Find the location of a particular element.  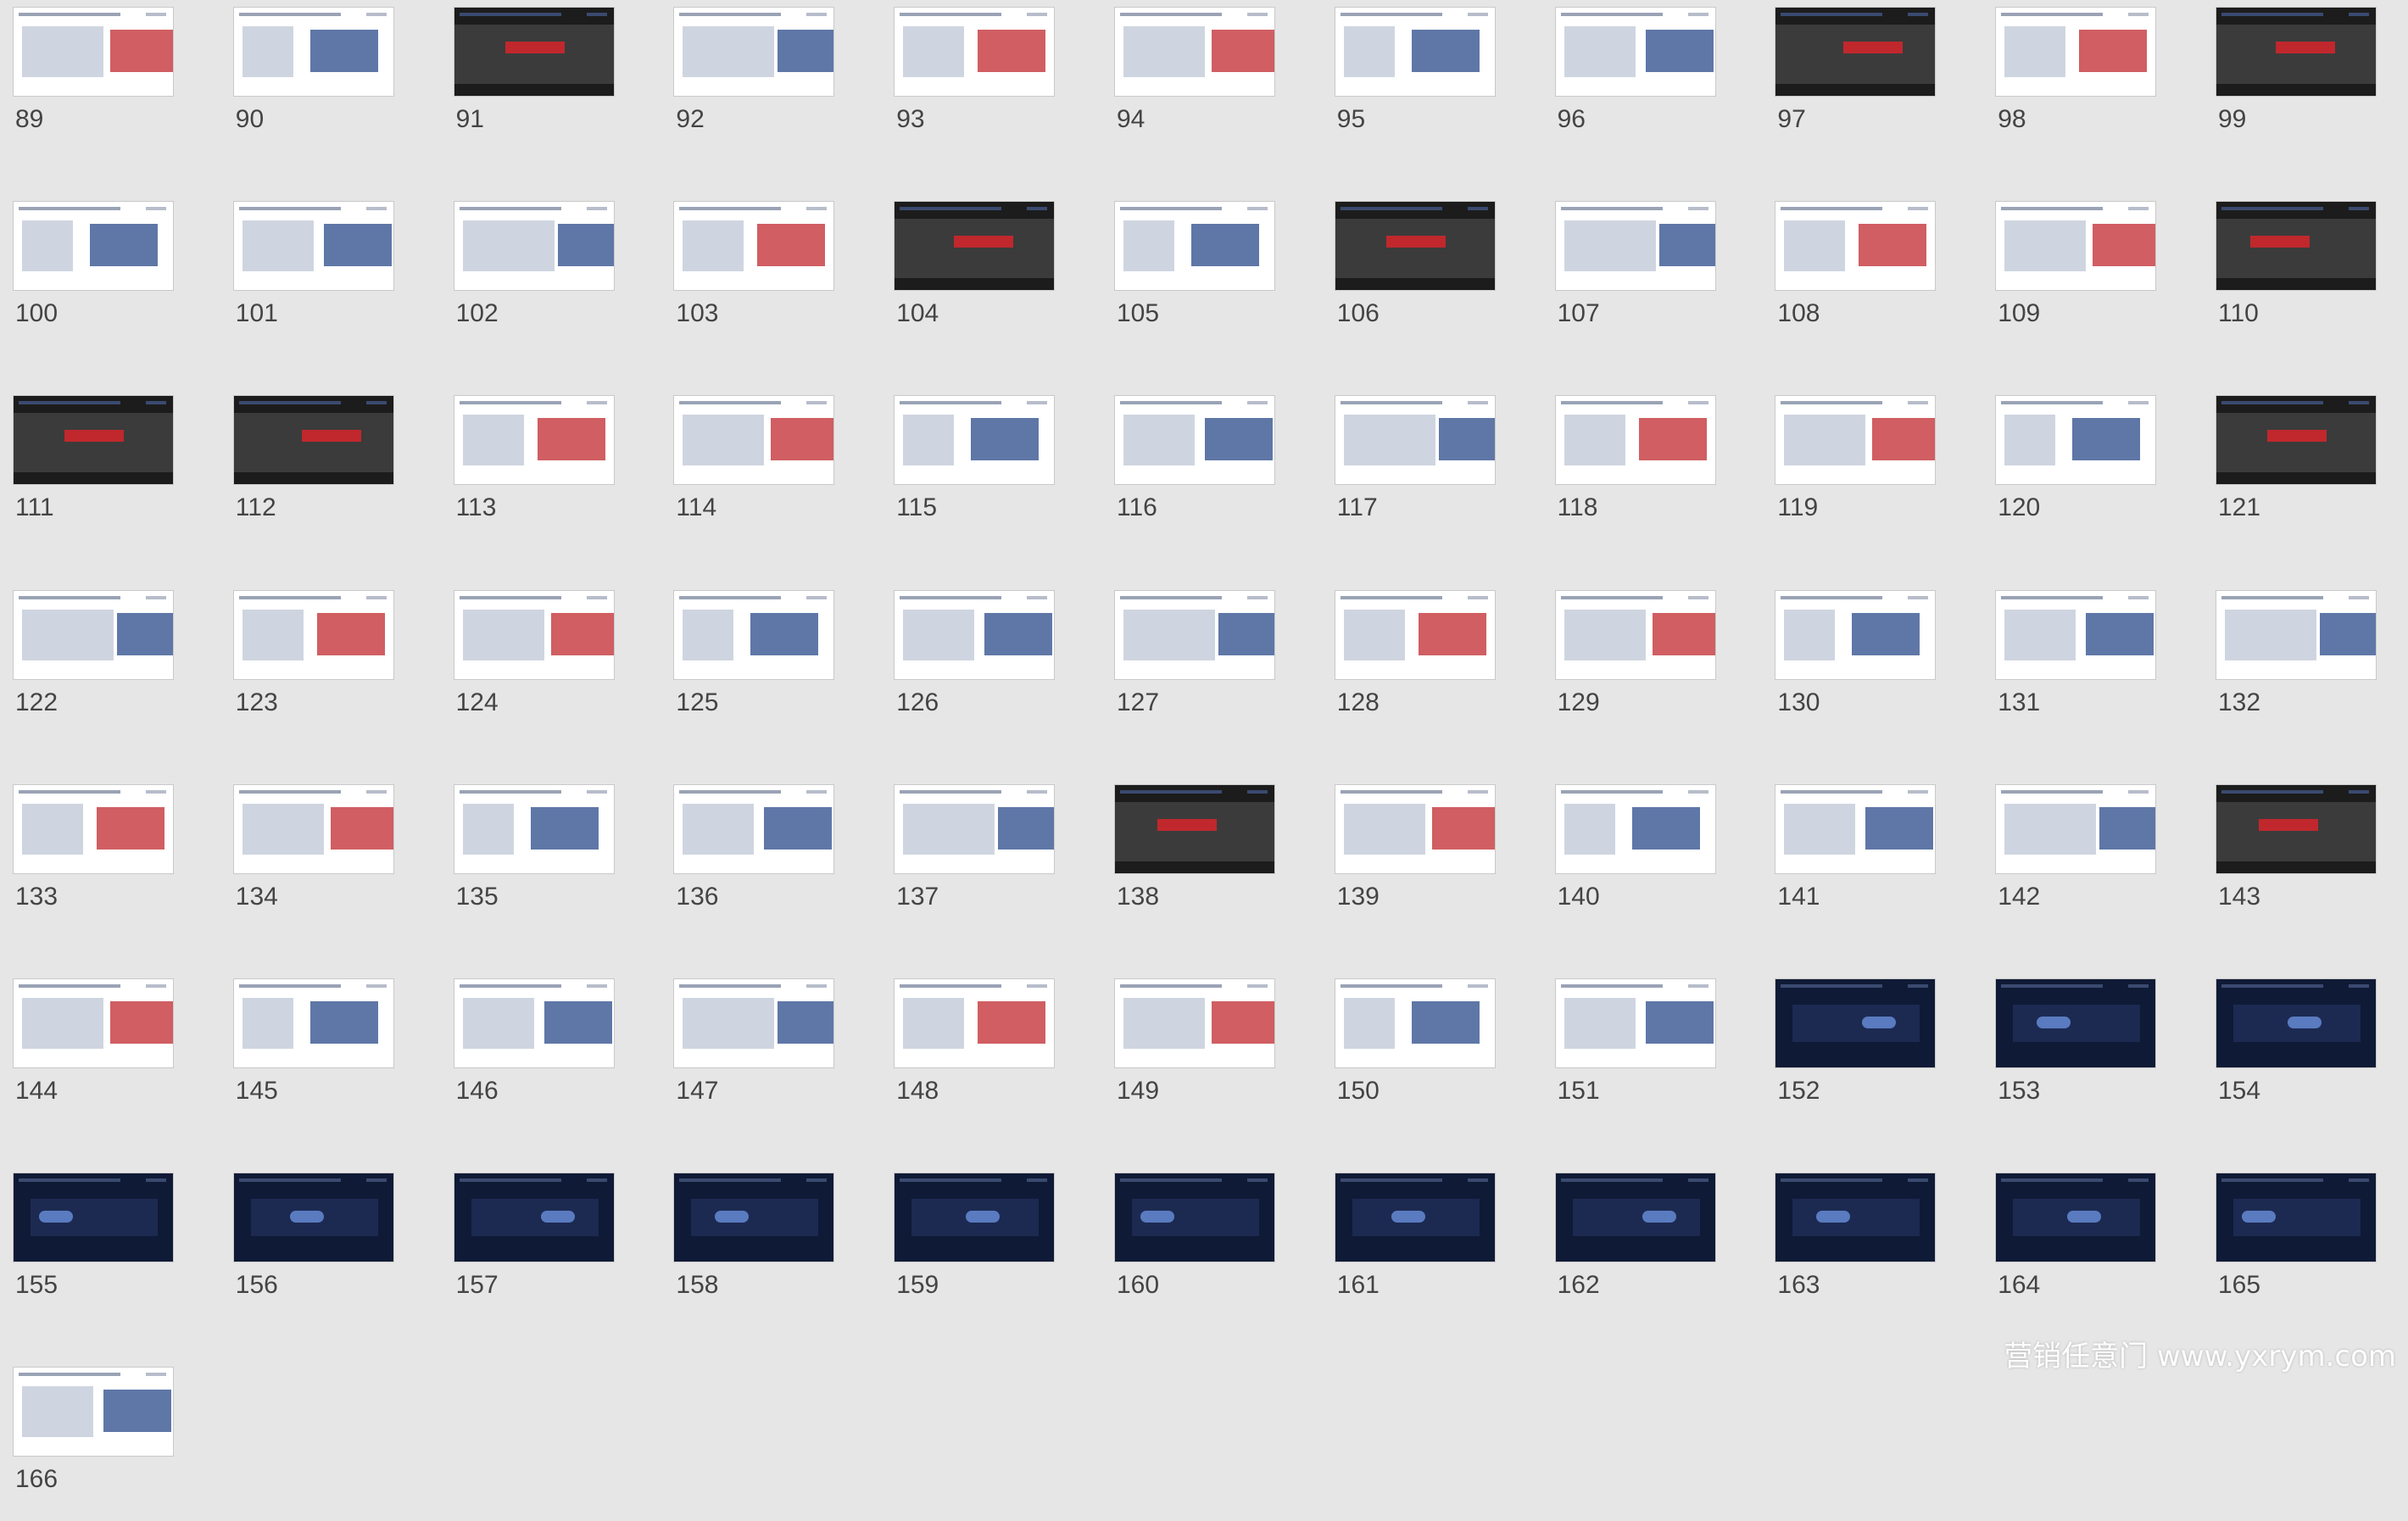

slide-thumbnail-142: 142 is located at coordinates (2065, 858).